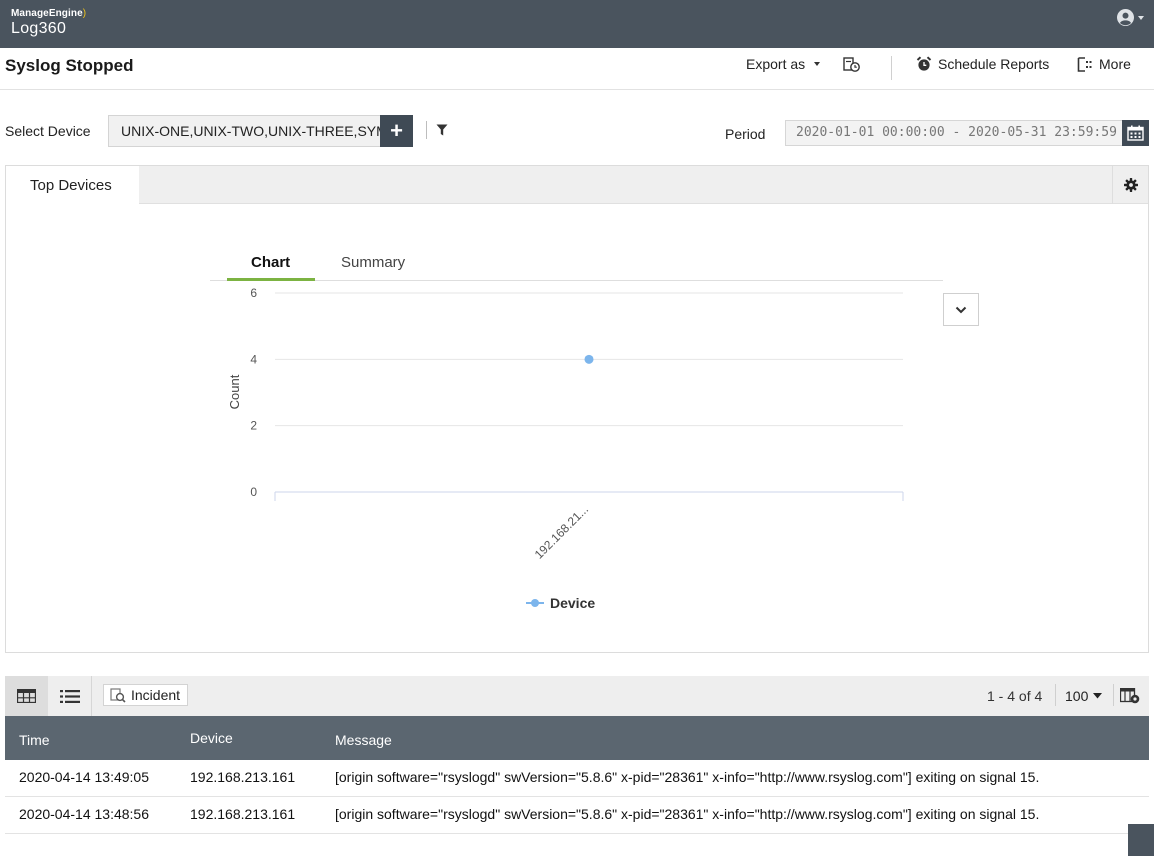  I want to click on rows-per-page-value: 100, so click(1077, 696).